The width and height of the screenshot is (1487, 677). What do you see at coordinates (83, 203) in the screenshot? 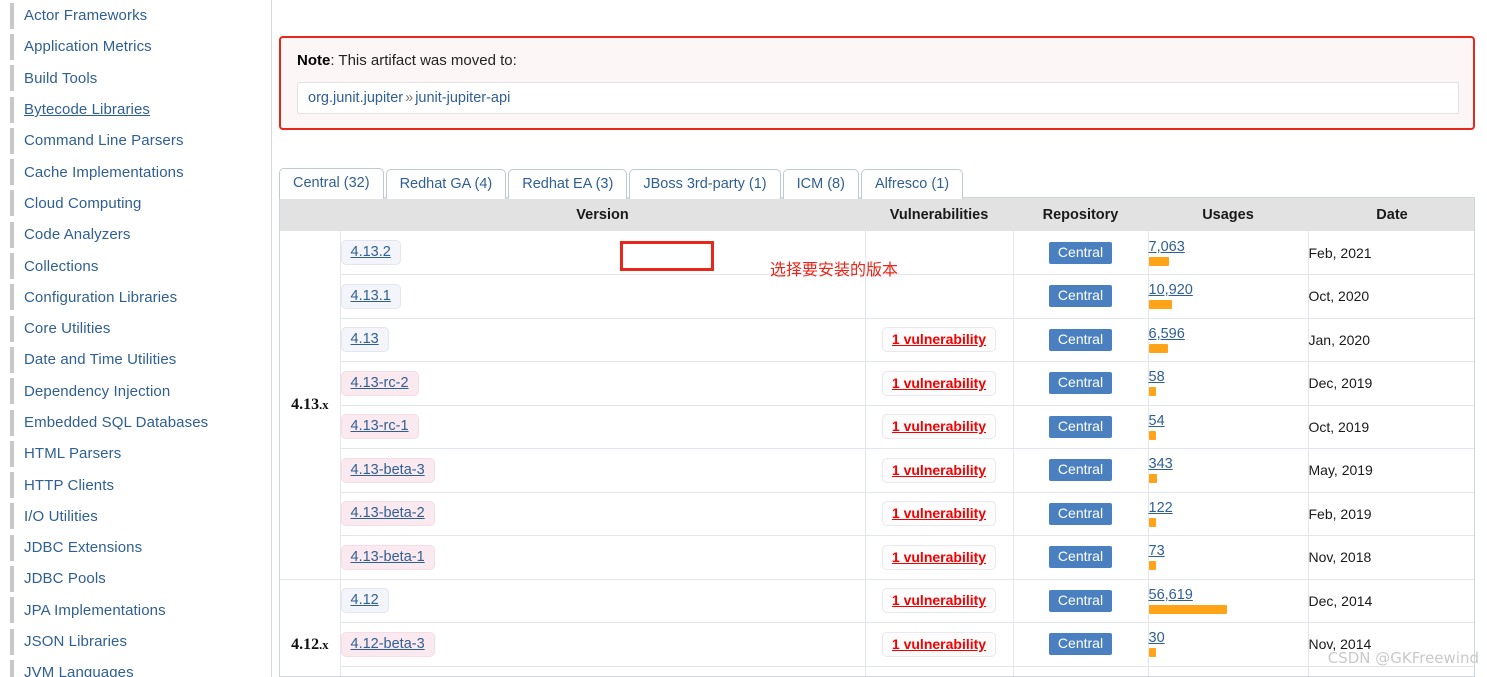
I see `sidebar-item-label: Cloud Computing` at bounding box center [83, 203].